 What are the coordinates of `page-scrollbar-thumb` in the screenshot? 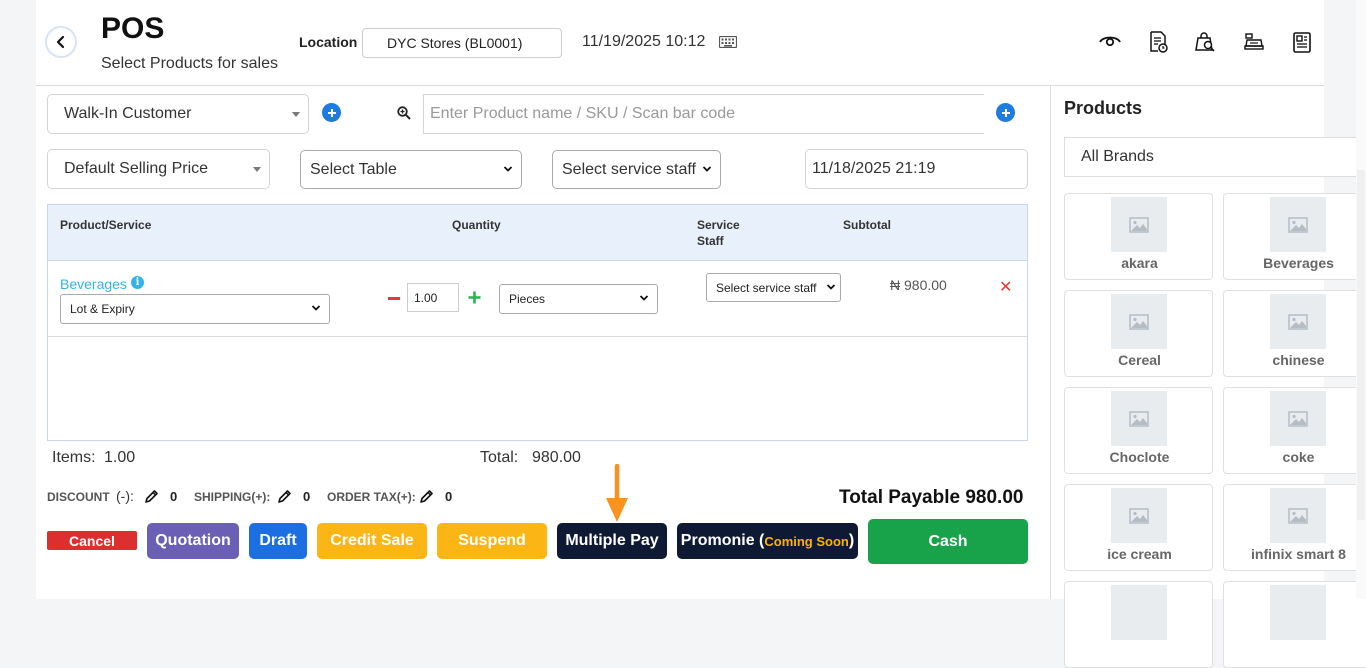 It's located at (1361, 345).